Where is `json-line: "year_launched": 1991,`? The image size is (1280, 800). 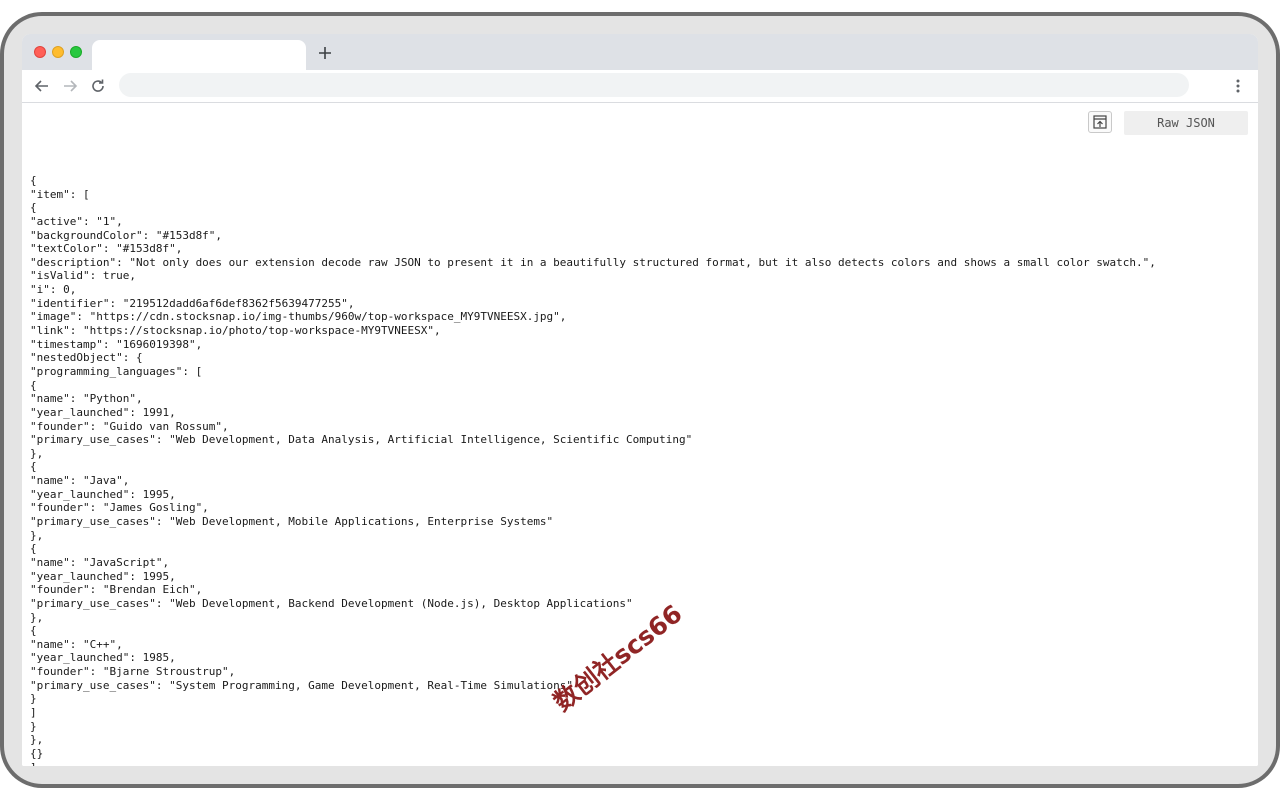 json-line: "year_launched": 1991, is located at coordinates (103, 412).